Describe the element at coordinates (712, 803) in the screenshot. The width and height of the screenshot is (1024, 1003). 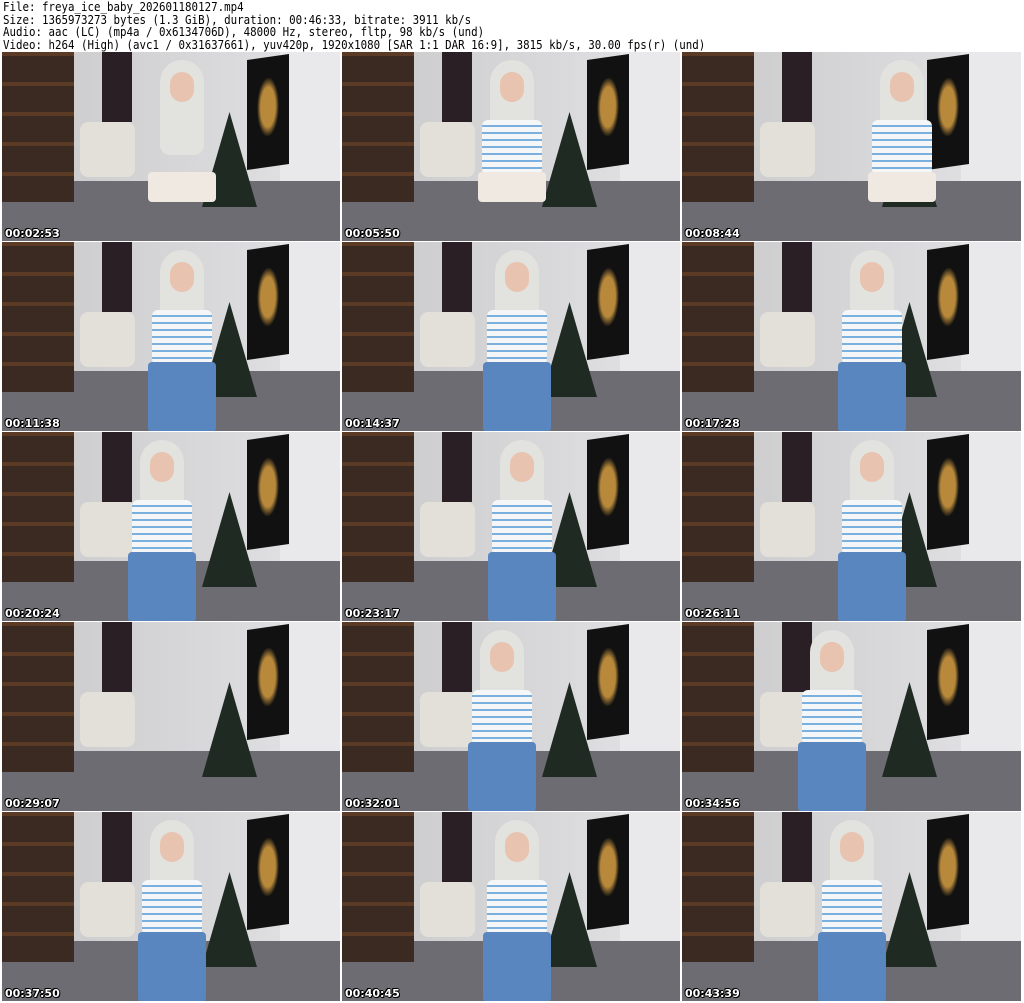
I see `timestamp-label: 00:34:56` at that location.